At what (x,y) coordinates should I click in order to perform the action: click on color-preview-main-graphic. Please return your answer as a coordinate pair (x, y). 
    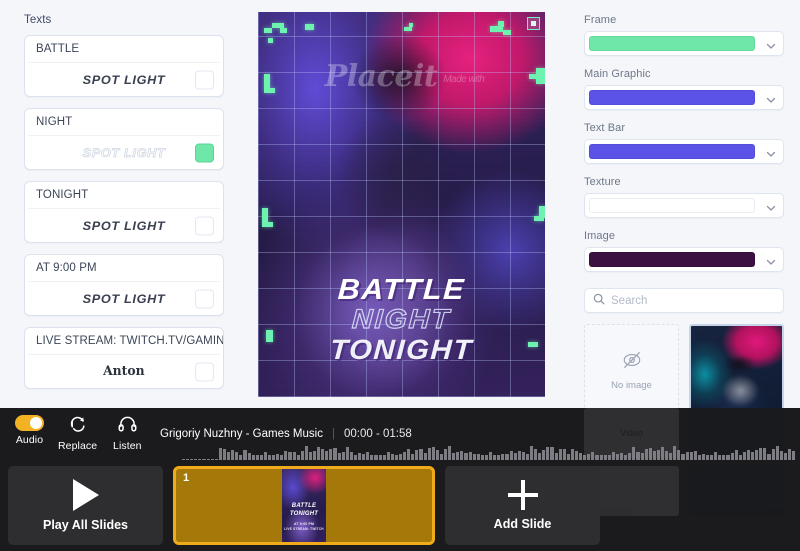
    Looking at the image, I should click on (672, 97).